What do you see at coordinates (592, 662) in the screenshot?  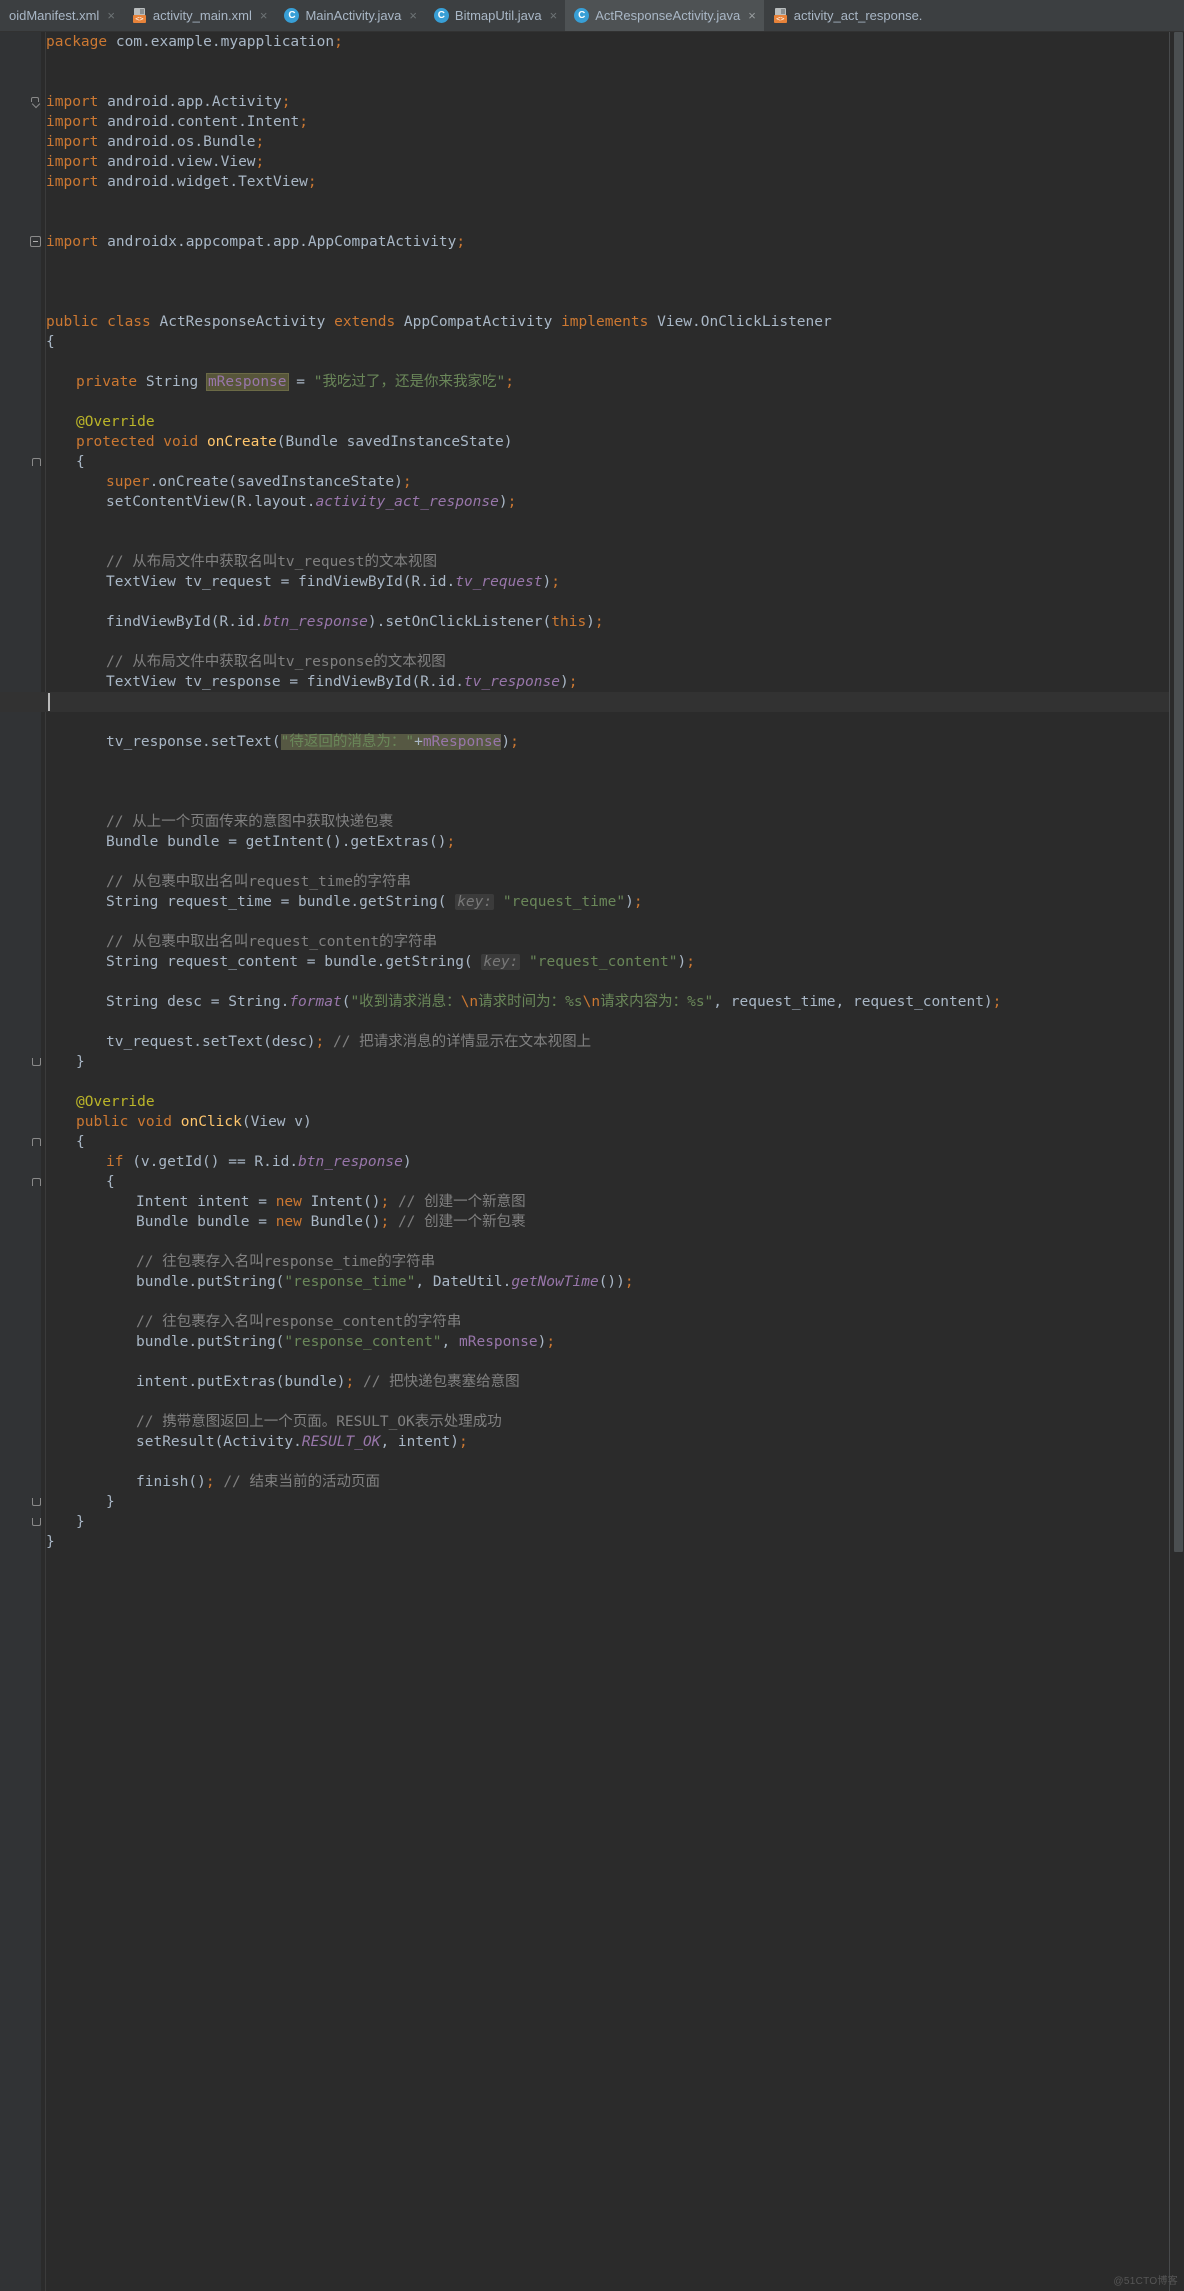 I see `code-line: // 从布局文件中获取名叫tv_response的文本视图` at bounding box center [592, 662].